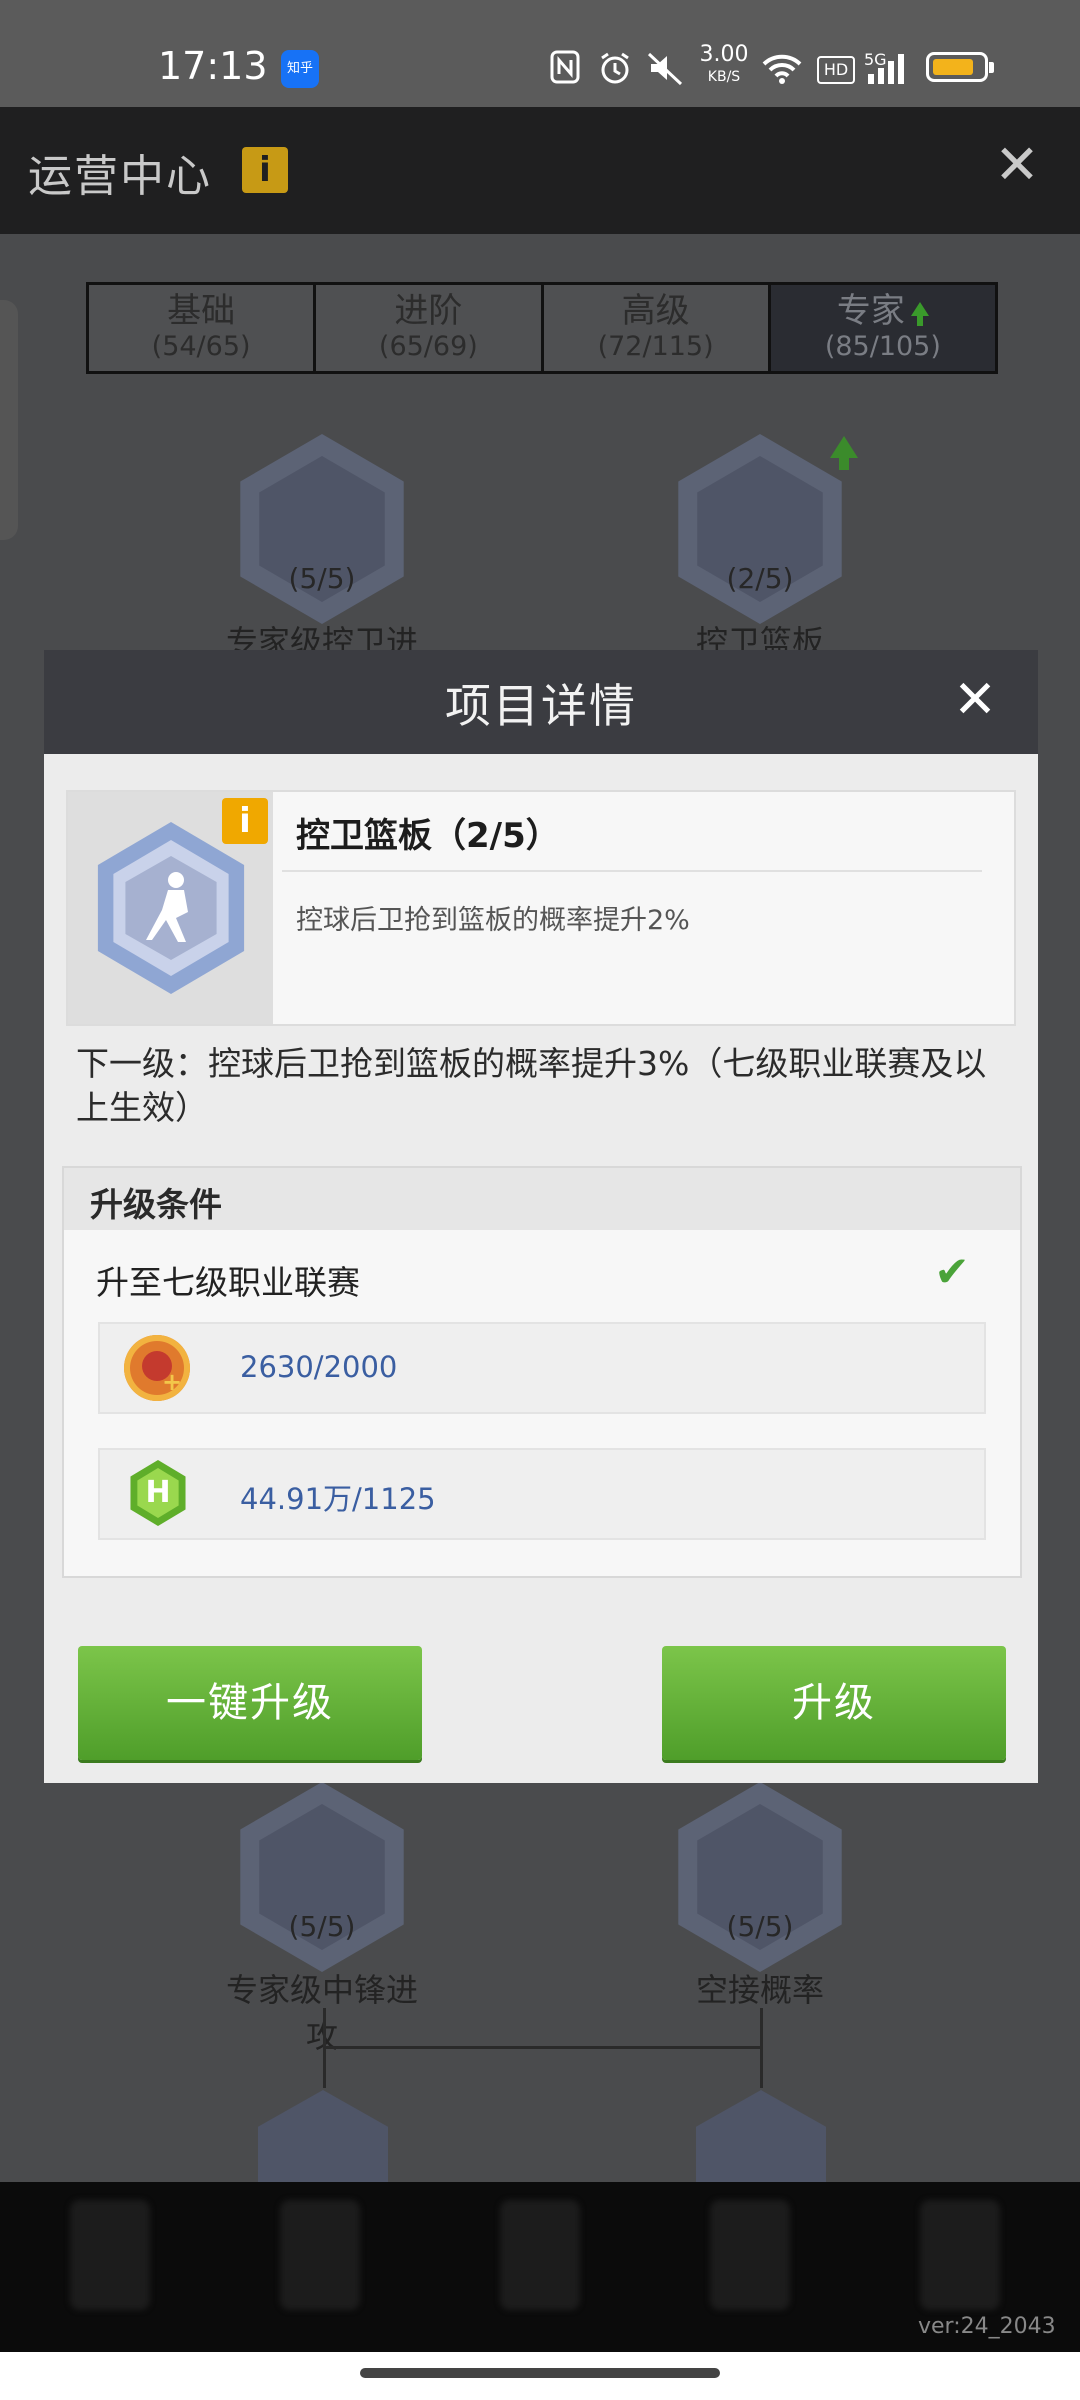  Describe the element at coordinates (300, 69) in the screenshot. I see `zhihu-notification-icon: 知乎` at that location.